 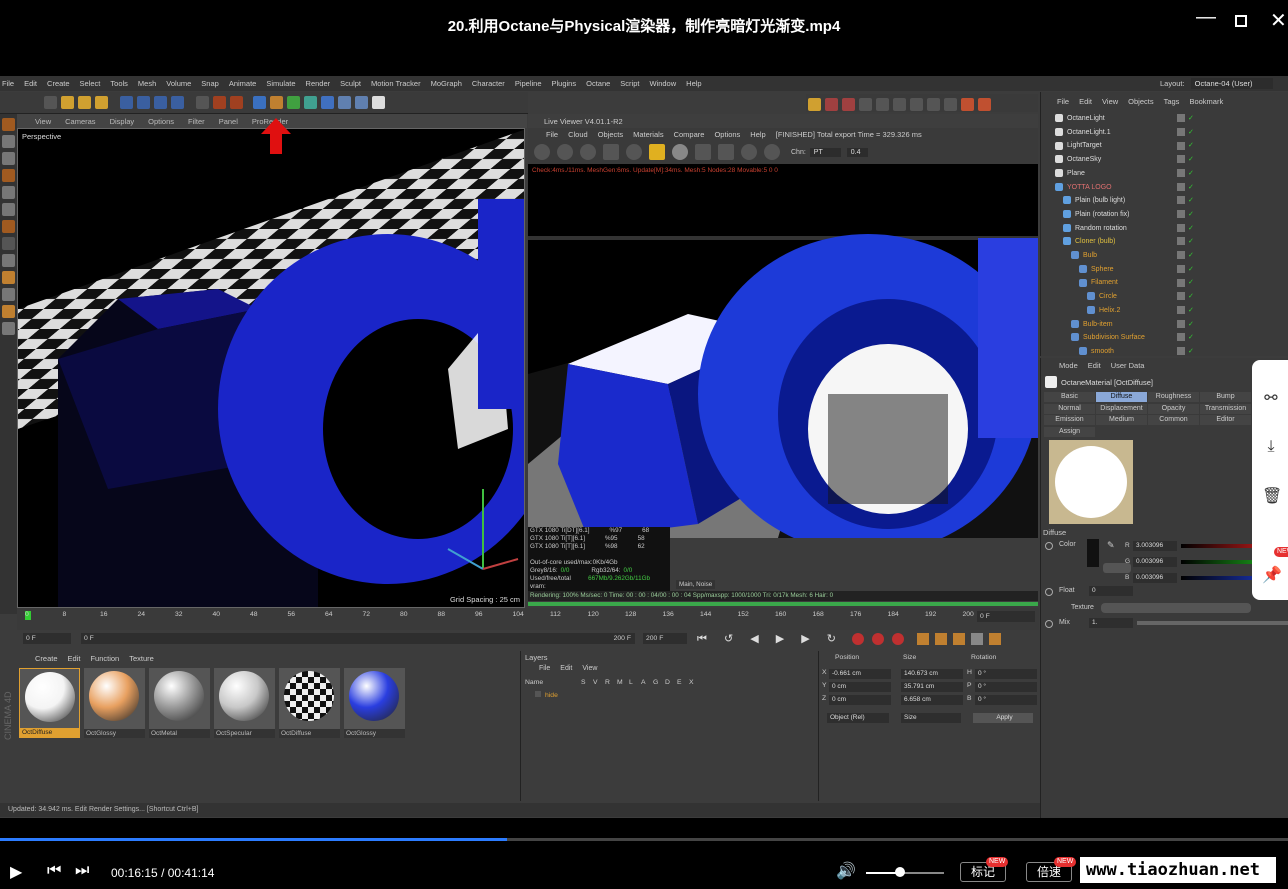 I want to click on chn-select: PT, so click(x=825, y=152).